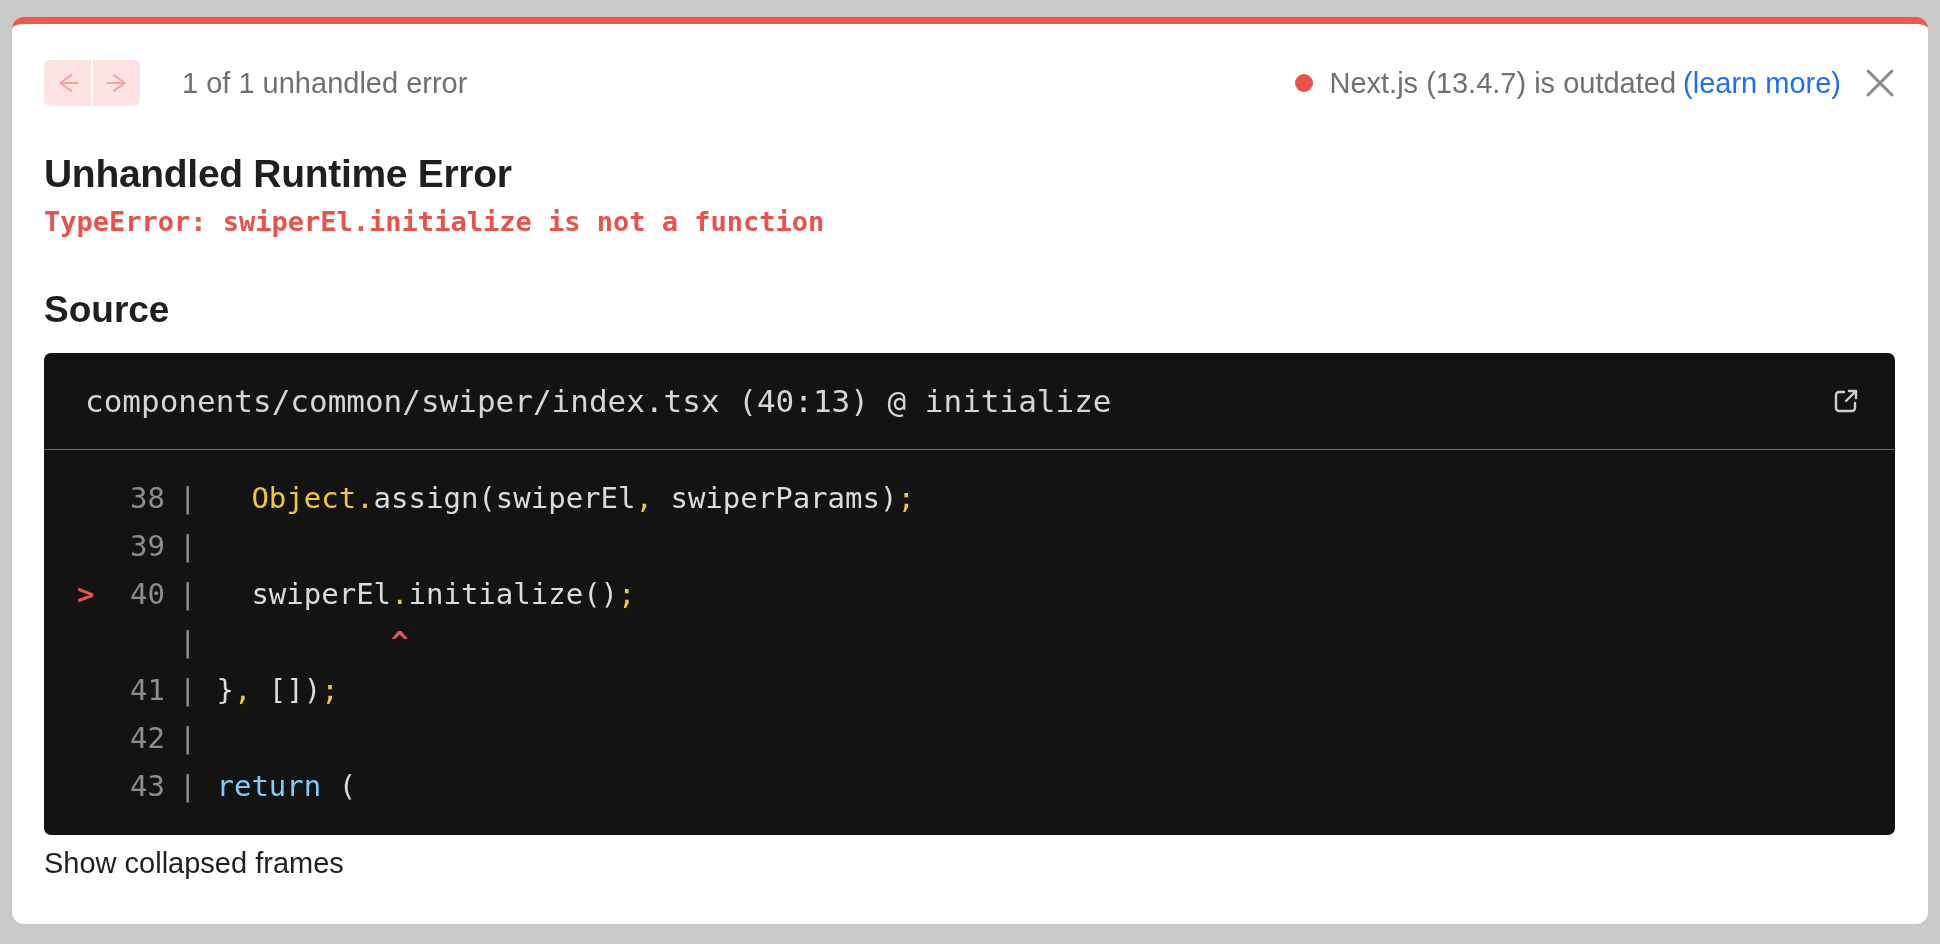 The width and height of the screenshot is (1940, 944). I want to click on right-arrow-icon, so click(116, 83).